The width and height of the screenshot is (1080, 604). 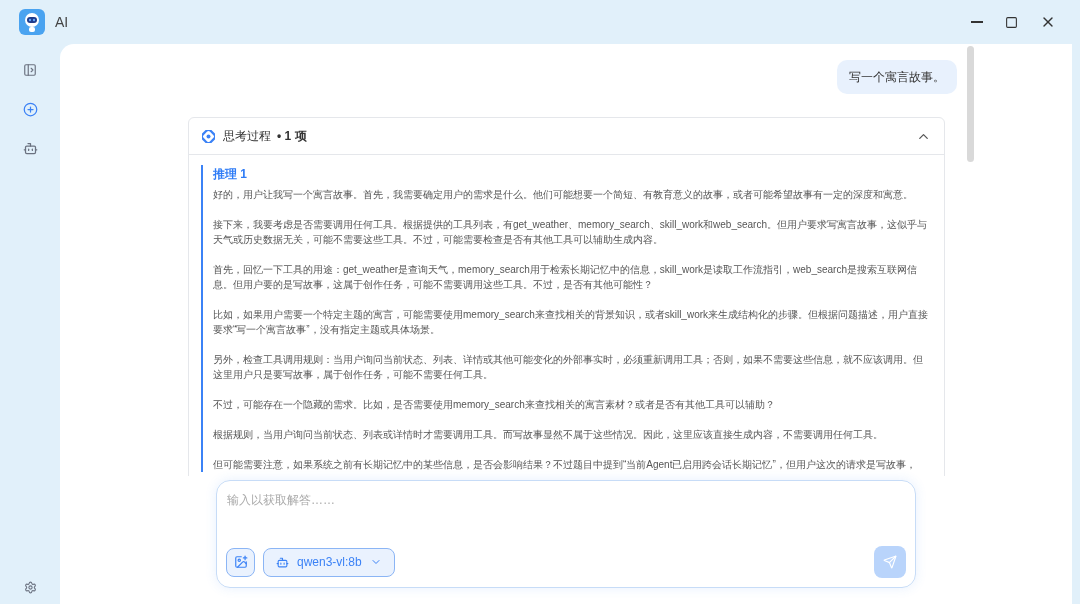 I want to click on chat-input-box: 输入以获取解答…… qwen3-vl:8b, so click(x=566, y=534).